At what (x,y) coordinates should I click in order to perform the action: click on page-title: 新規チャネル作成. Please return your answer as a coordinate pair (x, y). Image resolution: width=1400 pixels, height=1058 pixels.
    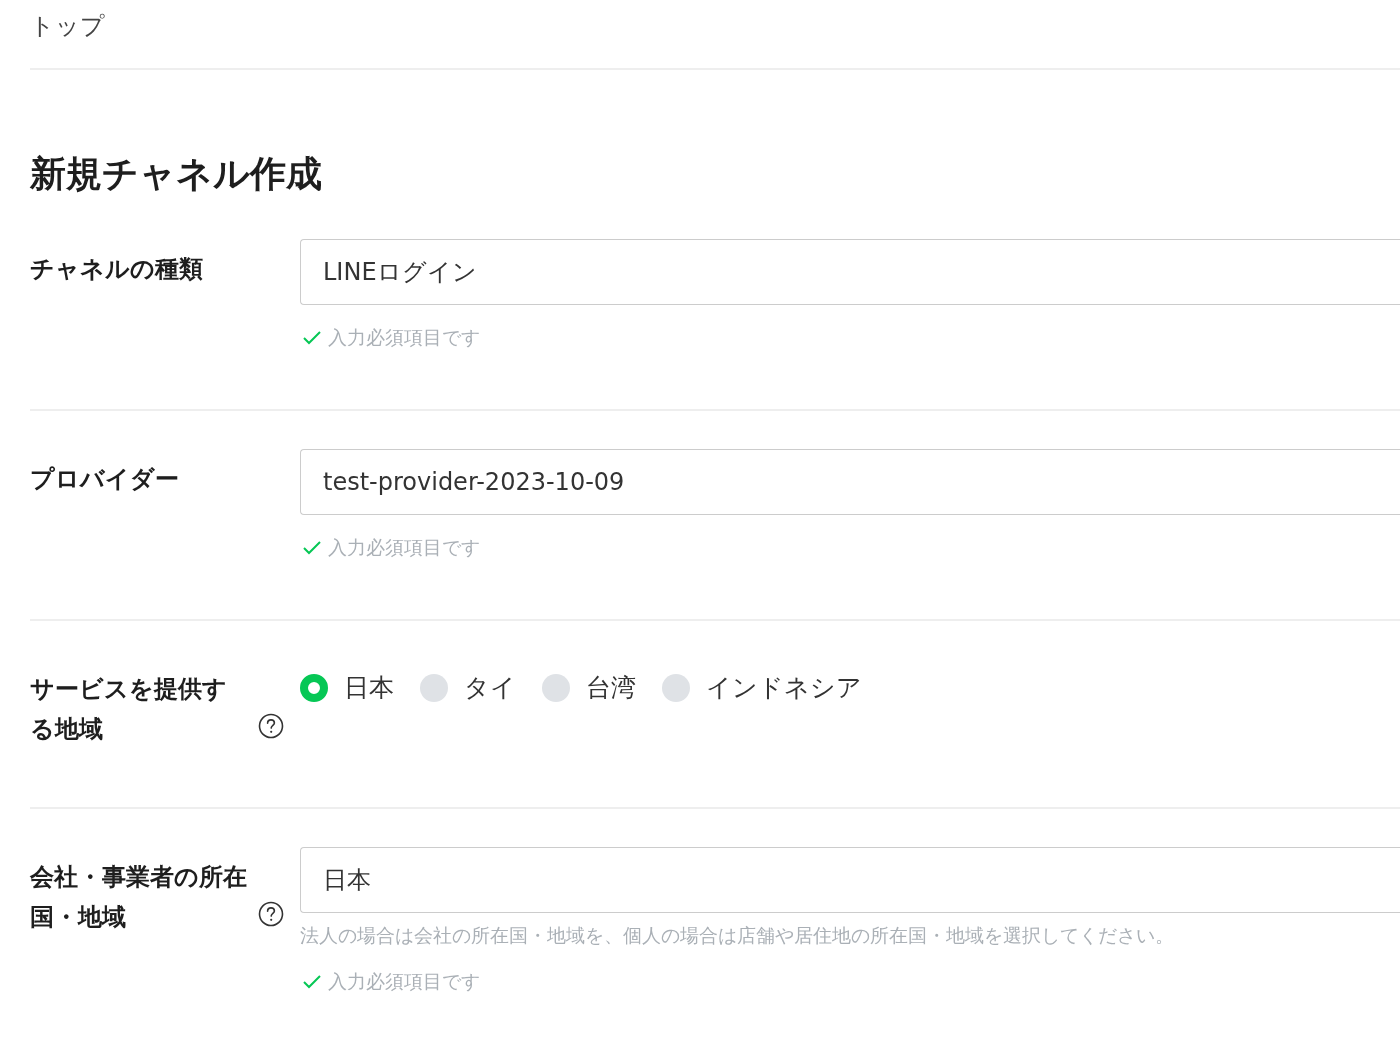
    Looking at the image, I should click on (176, 174).